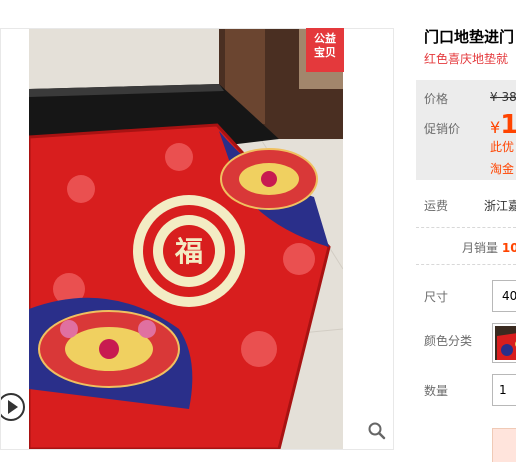 The width and height of the screenshot is (516, 462). Describe the element at coordinates (436, 297) in the screenshot. I see `size-label: 尺寸` at that location.